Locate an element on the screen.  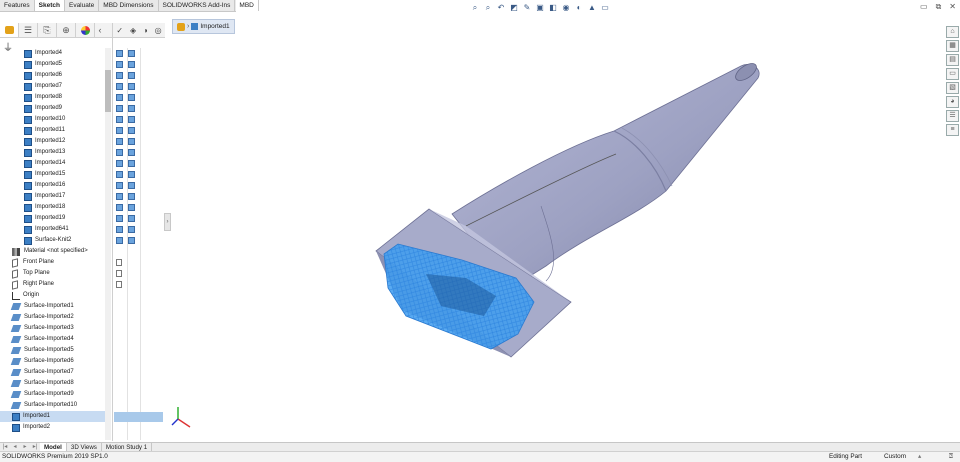
zoom-to-fit-icon: ⌕ is located at coordinates (475, 8).